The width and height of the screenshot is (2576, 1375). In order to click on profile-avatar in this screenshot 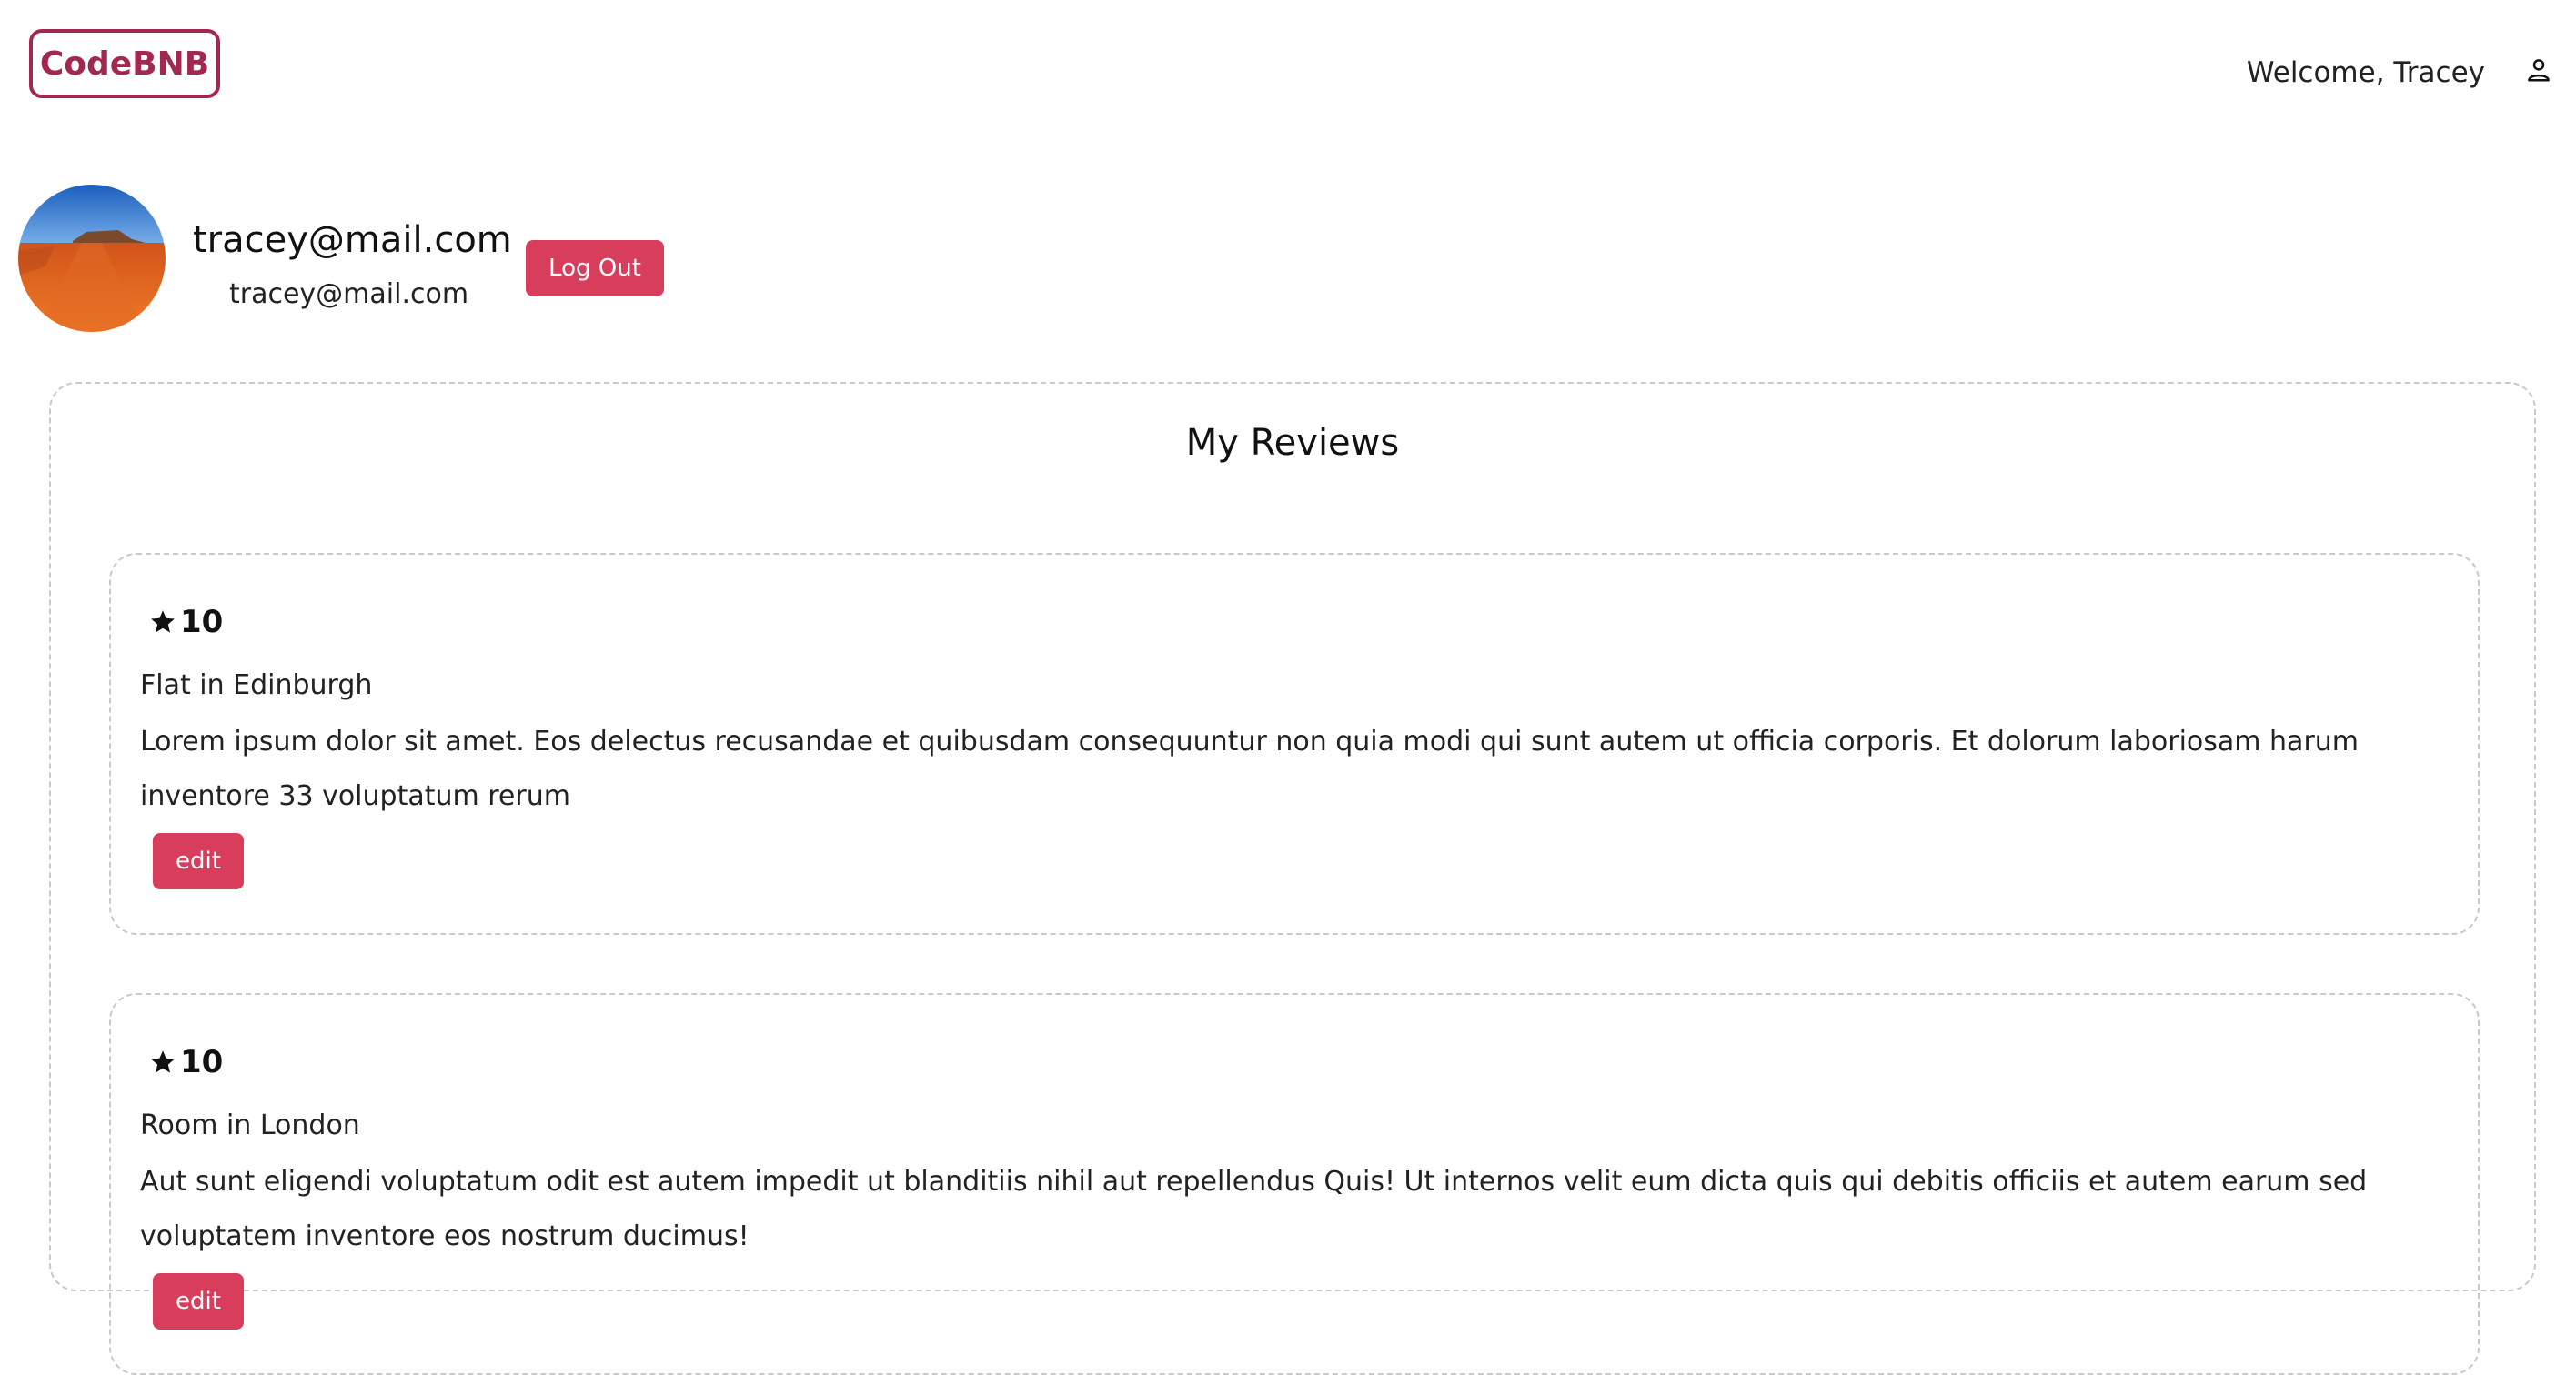, I will do `click(92, 259)`.